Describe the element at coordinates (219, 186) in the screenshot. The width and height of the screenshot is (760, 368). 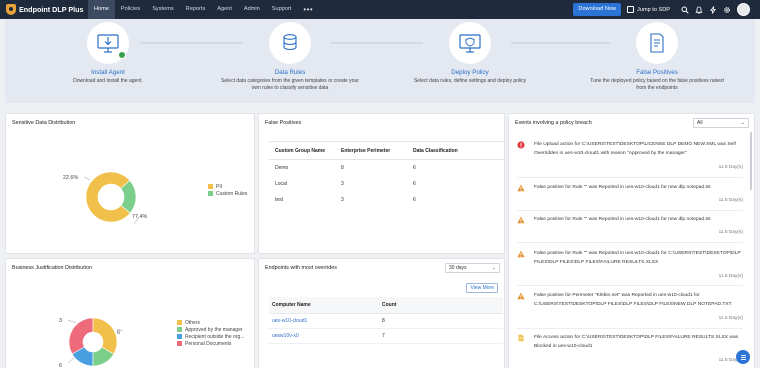
I see `legend-label: PII` at that location.